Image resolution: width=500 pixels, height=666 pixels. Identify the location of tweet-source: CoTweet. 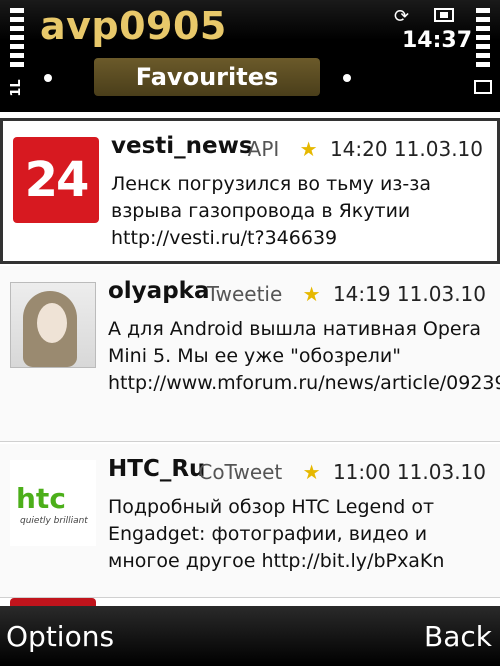
(240, 472).